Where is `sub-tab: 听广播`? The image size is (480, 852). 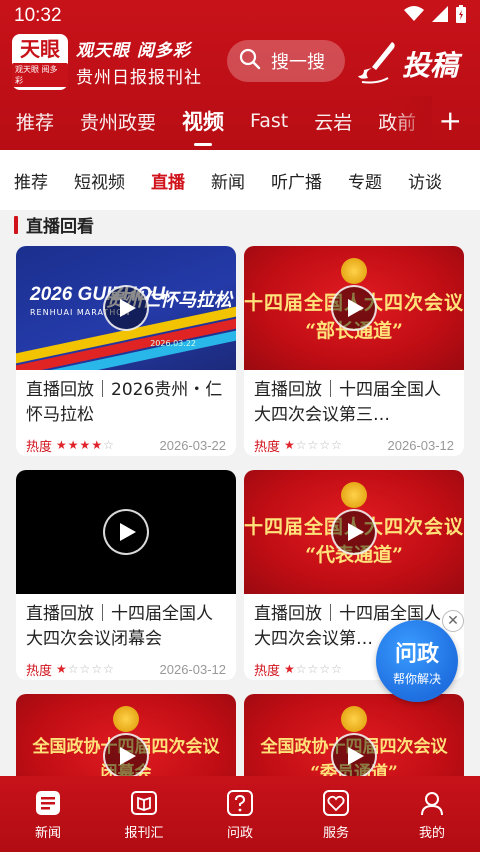
sub-tab: 听广播 is located at coordinates (296, 180).